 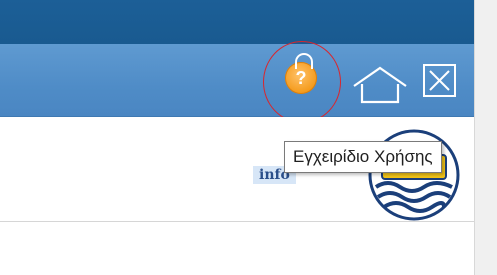 I want to click on home-icon, so click(x=380, y=85).